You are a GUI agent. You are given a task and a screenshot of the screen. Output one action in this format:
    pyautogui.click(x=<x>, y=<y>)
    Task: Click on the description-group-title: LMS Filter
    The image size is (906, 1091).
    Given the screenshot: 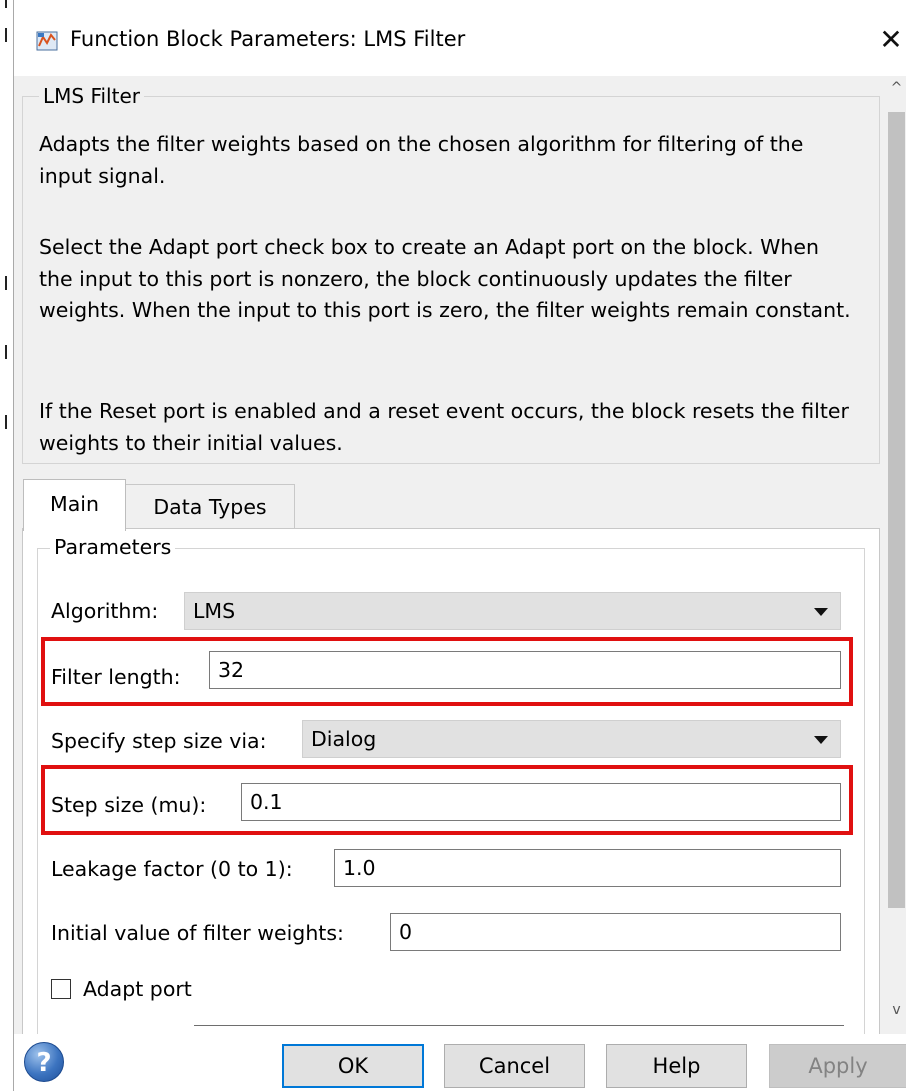 What is the action you would take?
    pyautogui.click(x=91, y=96)
    